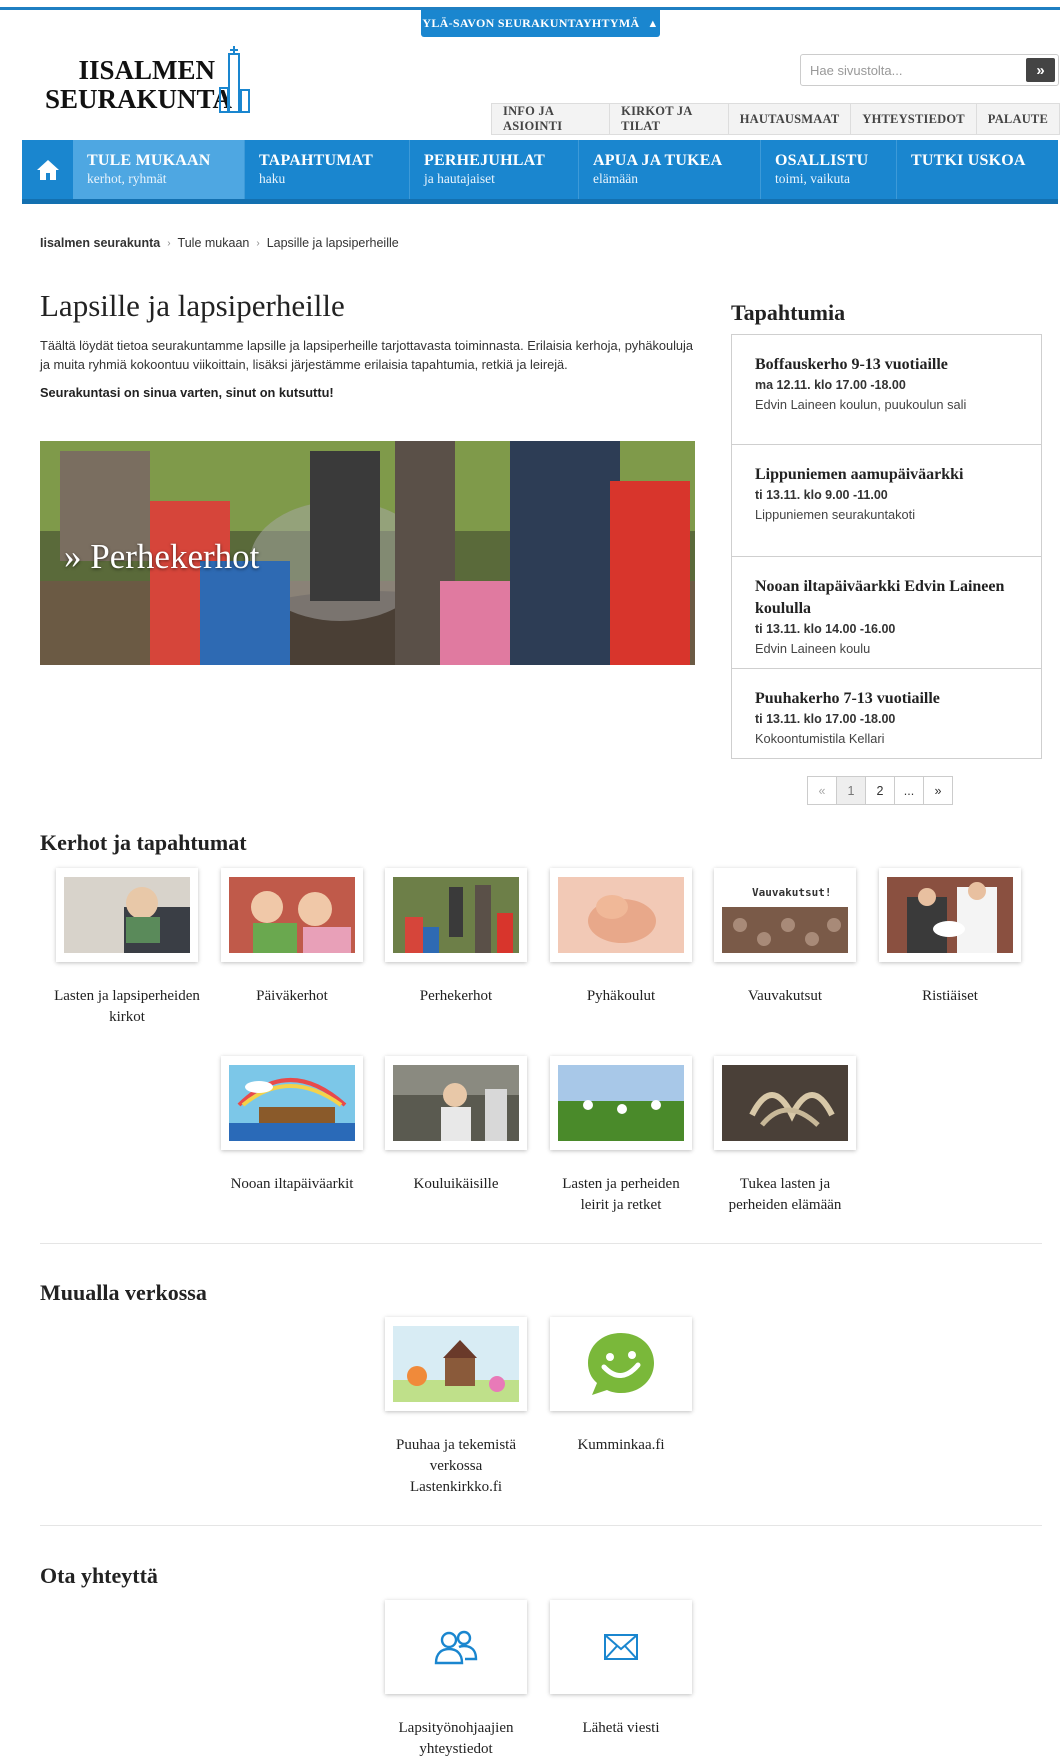  Describe the element at coordinates (1040, 70) in the screenshot. I see `search-button: »` at that location.